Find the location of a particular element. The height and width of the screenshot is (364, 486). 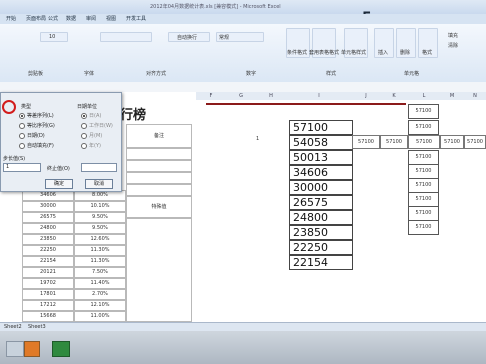

sheet-tab-2: Sheet2 is located at coordinates (13, 327).